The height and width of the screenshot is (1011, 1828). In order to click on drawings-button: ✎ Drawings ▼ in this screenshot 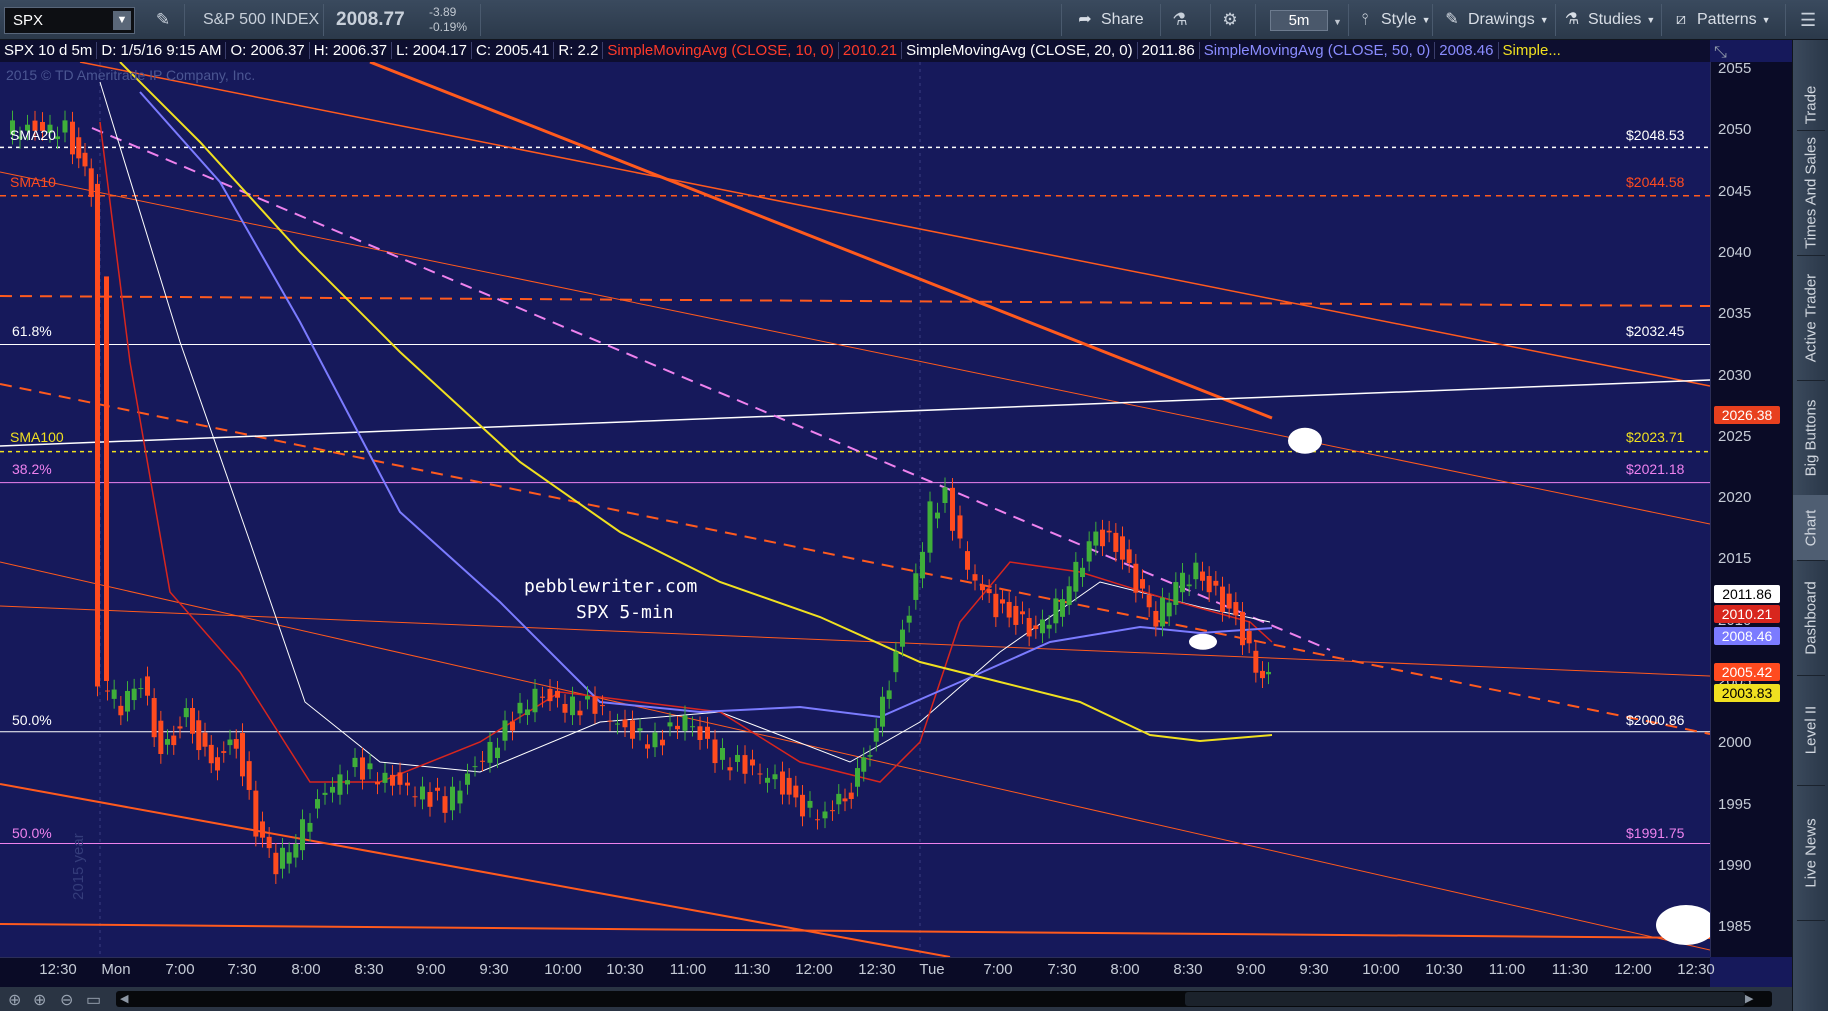, I will do `click(1494, 20)`.